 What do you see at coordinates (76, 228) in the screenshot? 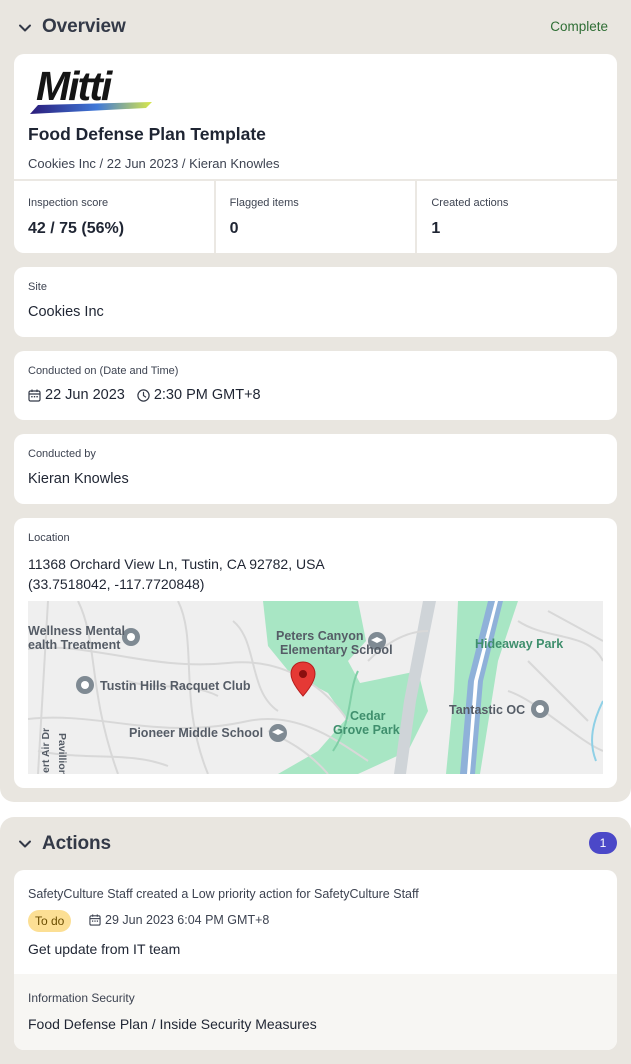
I see `stat-value: 42 / 75 (56%)` at bounding box center [76, 228].